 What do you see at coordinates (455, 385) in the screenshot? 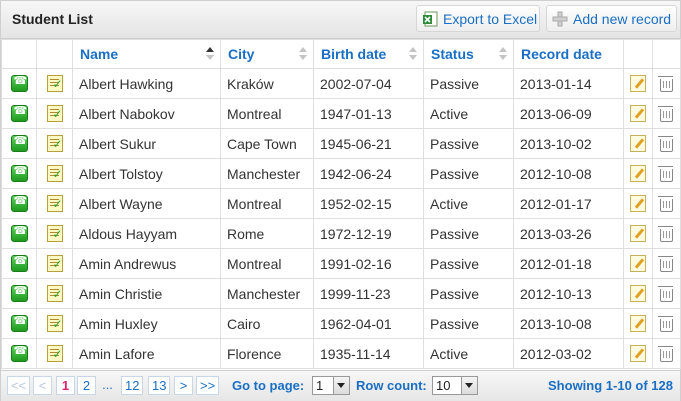
I see `row-count-select: 10` at bounding box center [455, 385].